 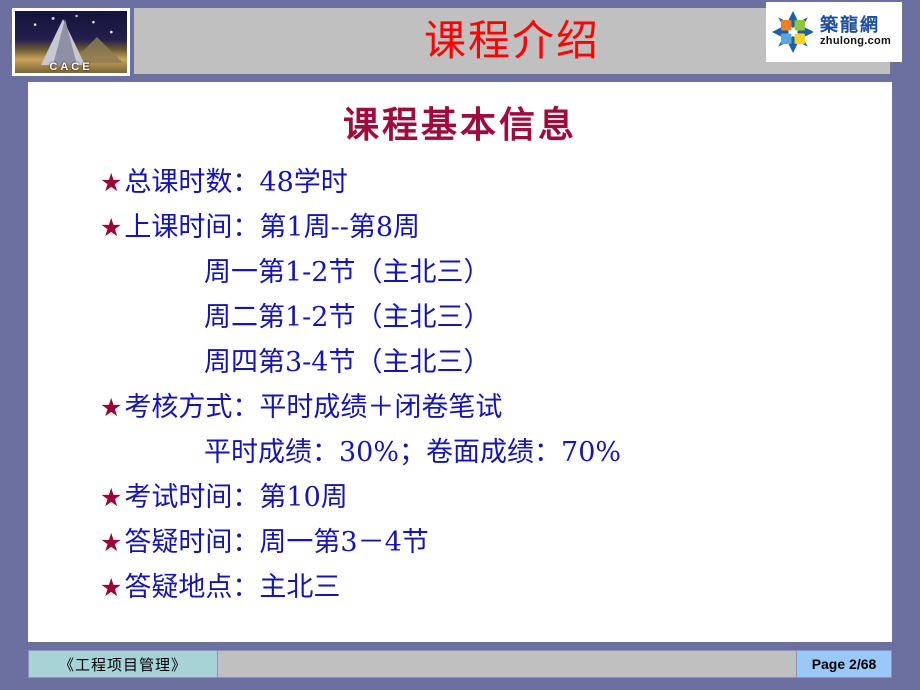 What do you see at coordinates (850, 25) in the screenshot?
I see `zhulong-name-cn: 築龍網` at bounding box center [850, 25].